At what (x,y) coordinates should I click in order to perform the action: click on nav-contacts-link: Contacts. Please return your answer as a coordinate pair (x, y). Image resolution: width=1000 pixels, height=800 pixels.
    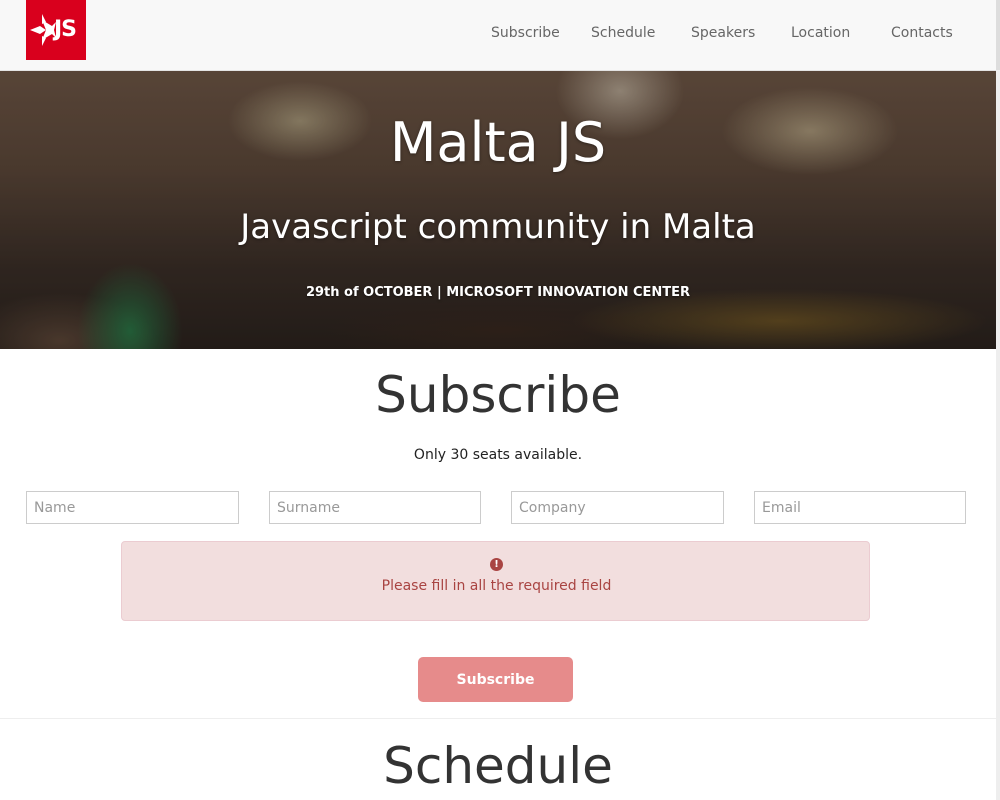
    Looking at the image, I should click on (922, 33).